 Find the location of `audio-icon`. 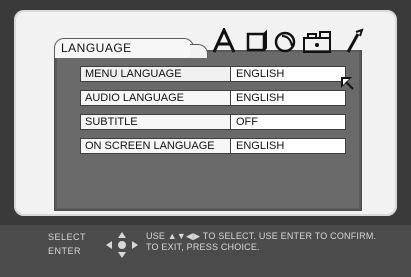

audio-icon is located at coordinates (285, 41).